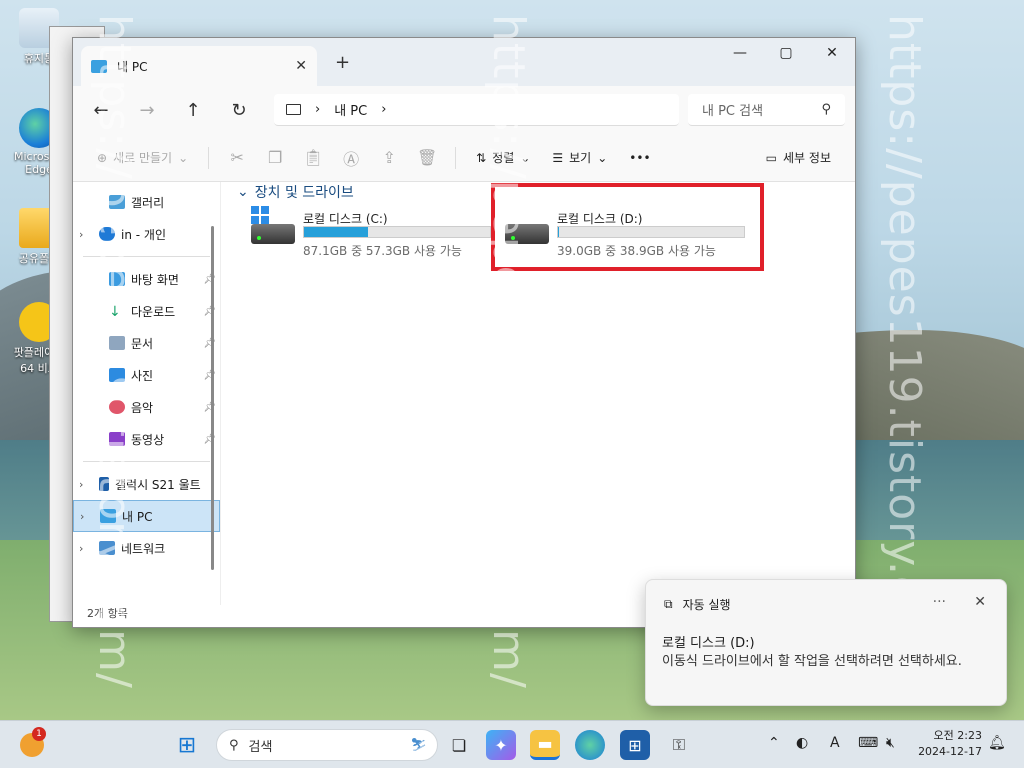 The width and height of the screenshot is (1024, 768). What do you see at coordinates (313, 158) in the screenshot?
I see `paste-icon: 📋︎` at bounding box center [313, 158].